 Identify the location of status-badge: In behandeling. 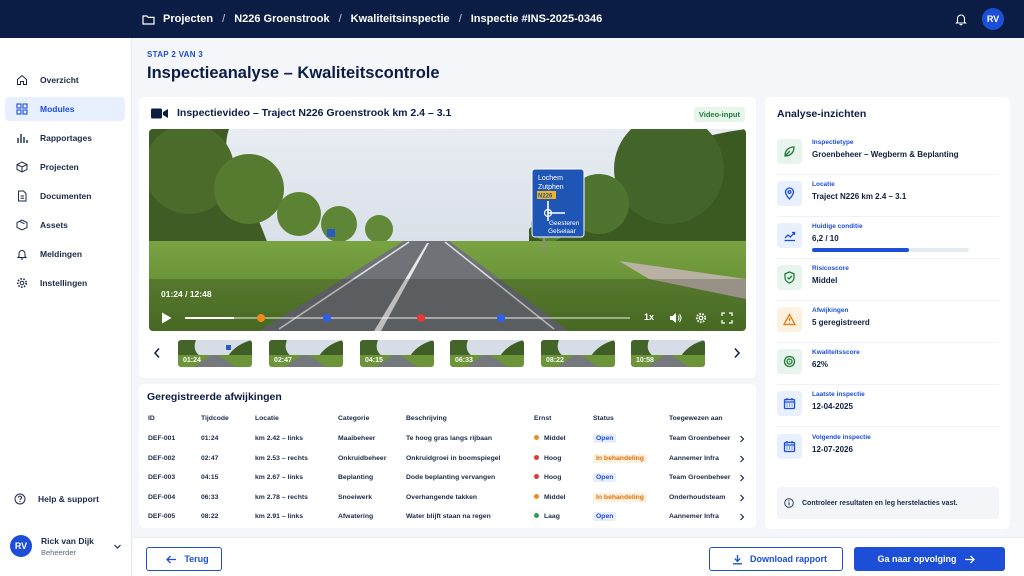
(620, 458).